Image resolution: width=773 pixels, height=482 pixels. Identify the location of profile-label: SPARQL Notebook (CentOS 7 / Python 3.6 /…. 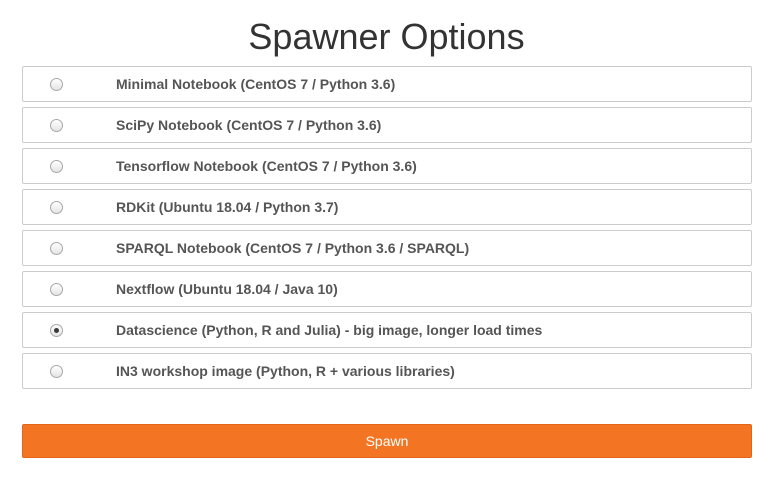
(293, 248).